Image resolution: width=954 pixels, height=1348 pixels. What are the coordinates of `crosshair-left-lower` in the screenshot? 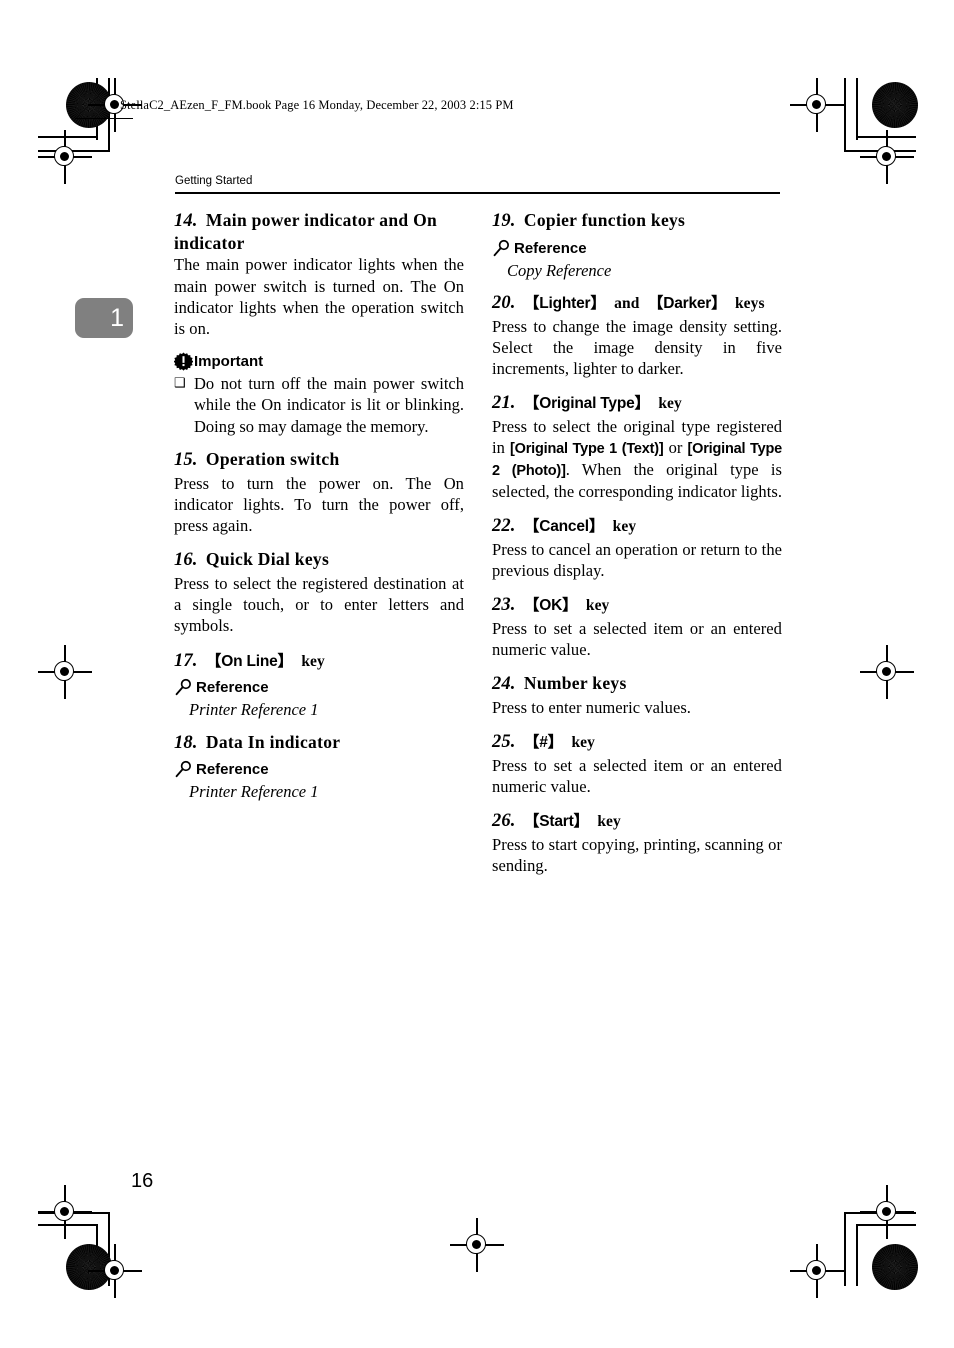 It's located at (65, 1212).